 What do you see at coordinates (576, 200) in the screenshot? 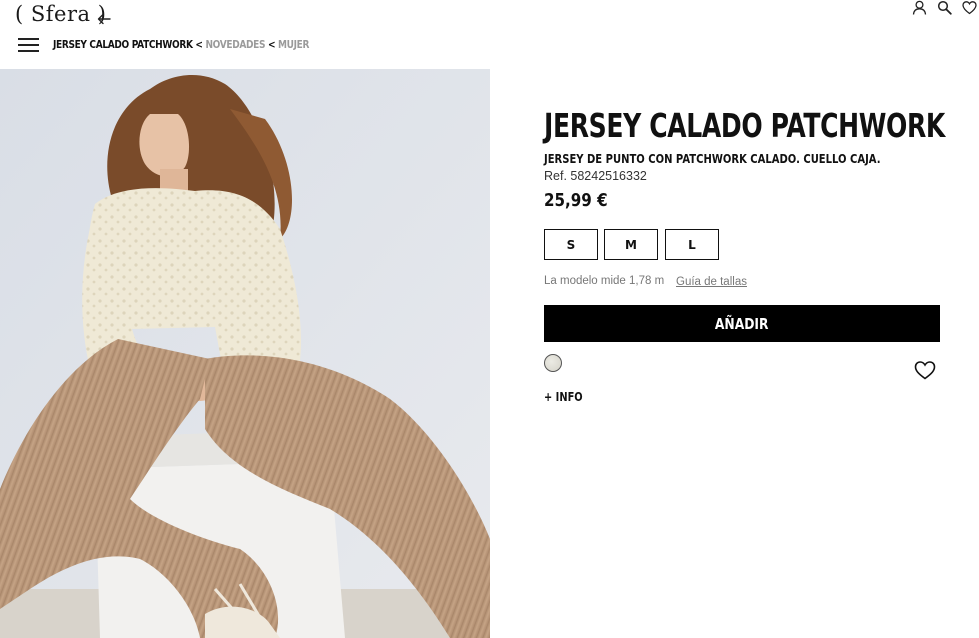
I see `product-price: 25,99 €` at bounding box center [576, 200].